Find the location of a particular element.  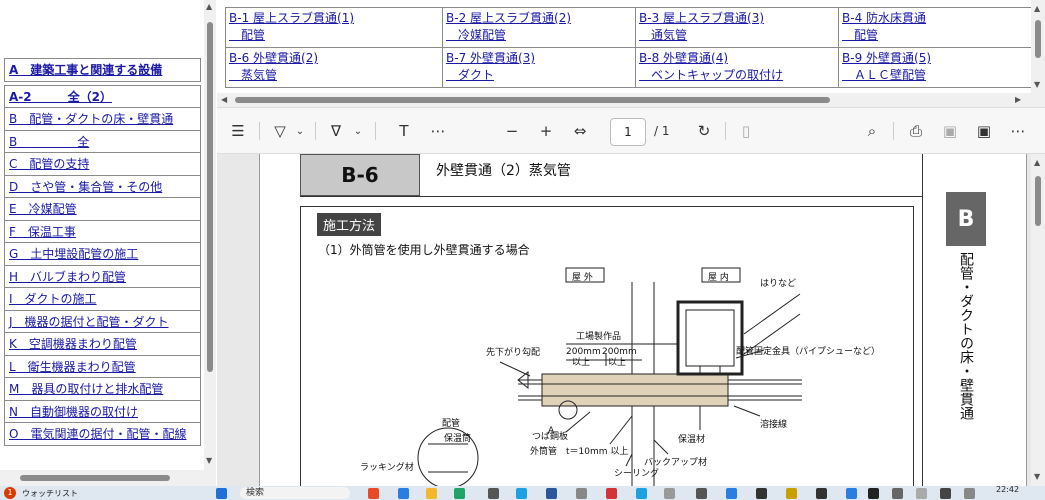

nav-link: F 保温工事 is located at coordinates (102, 231).